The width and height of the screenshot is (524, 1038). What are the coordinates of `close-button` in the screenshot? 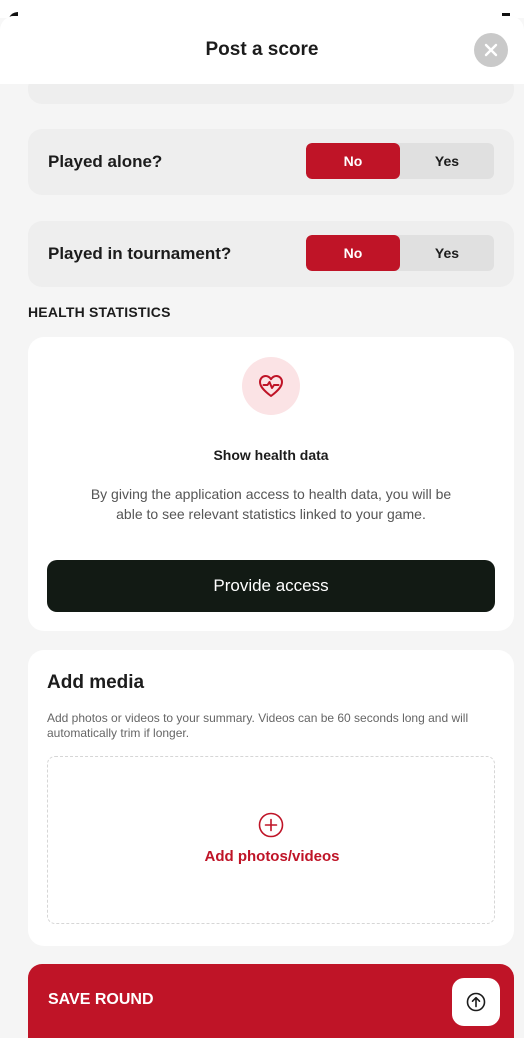 It's located at (491, 50).